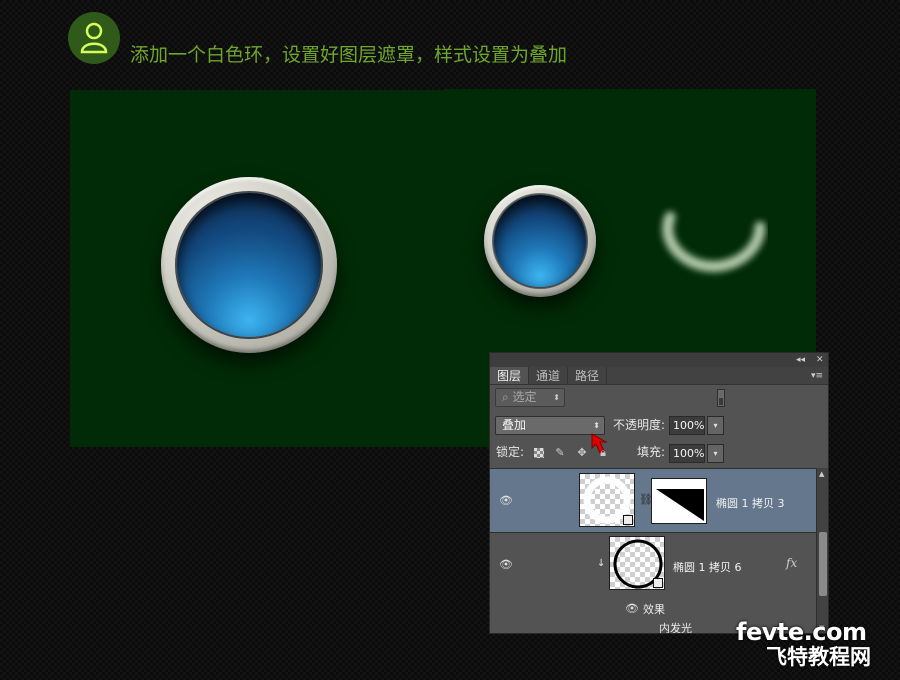  What do you see at coordinates (714, 242) in the screenshot?
I see `white-ring-glow-arc` at bounding box center [714, 242].